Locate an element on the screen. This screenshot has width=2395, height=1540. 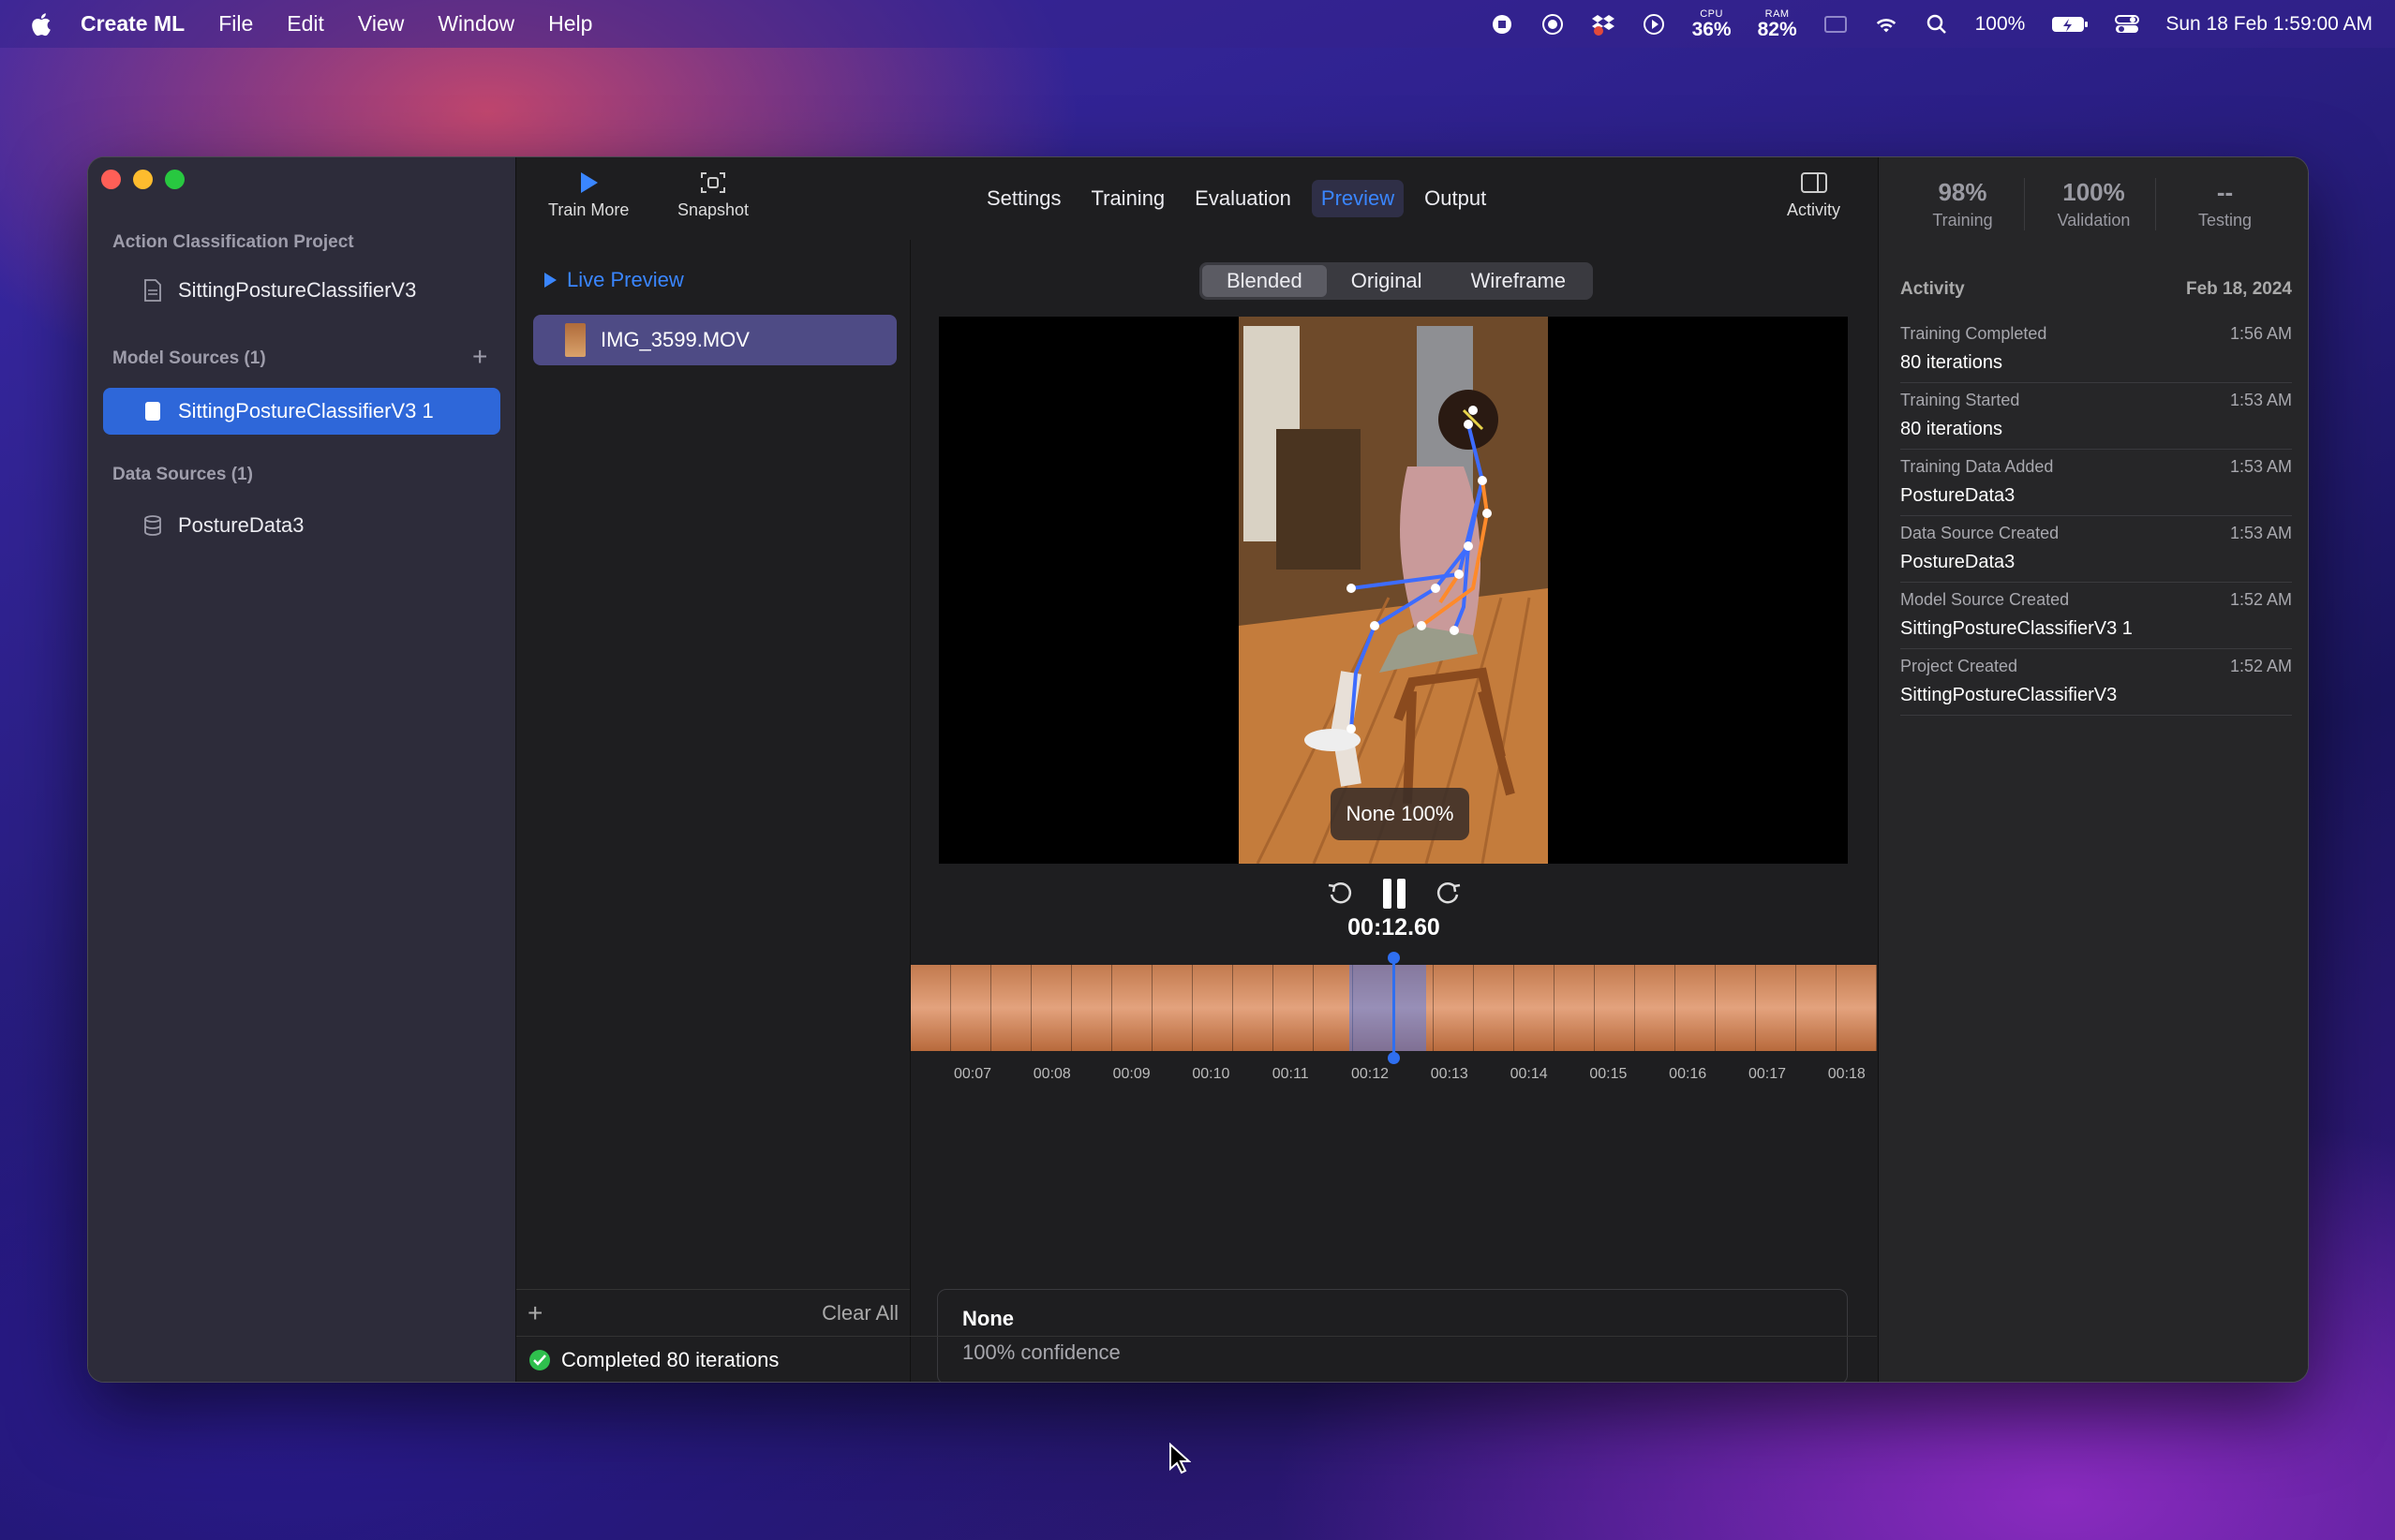
file-item: IMG_3599.MOV is located at coordinates (715, 340).